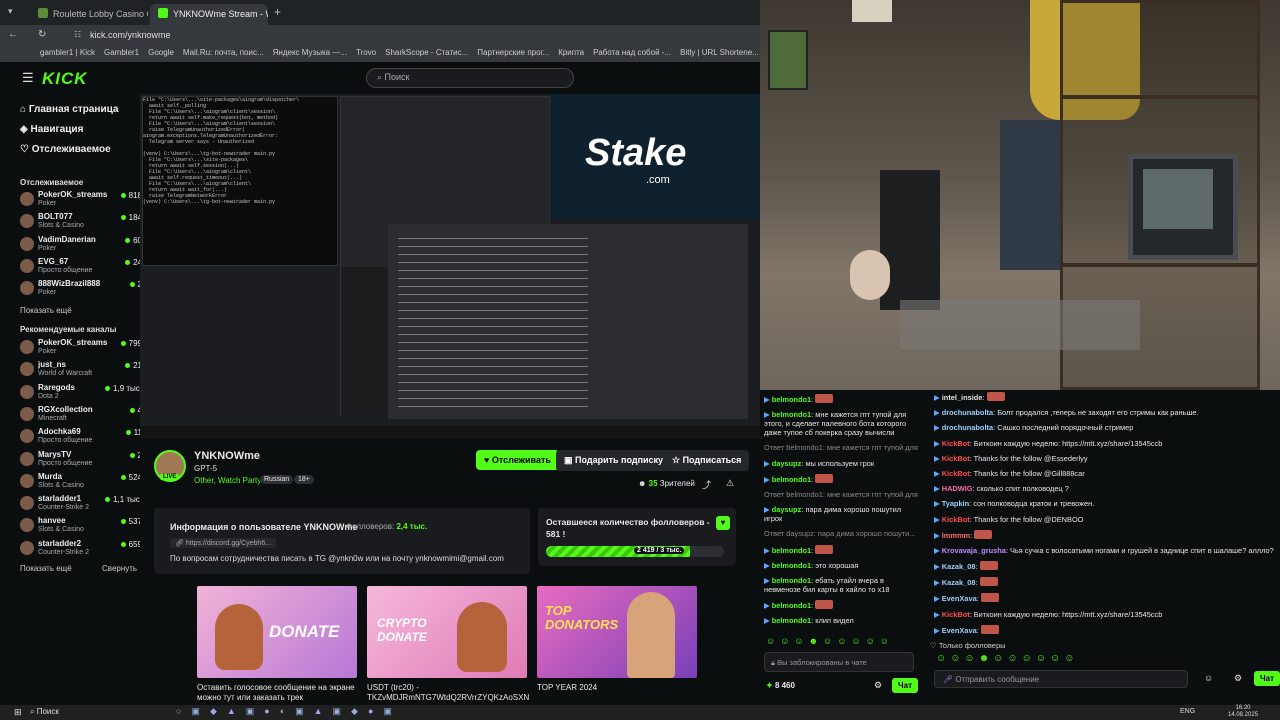  Describe the element at coordinates (81, 394) in the screenshot. I see `channel-item: Raregods Dota 2 1,9 тыс.` at that location.